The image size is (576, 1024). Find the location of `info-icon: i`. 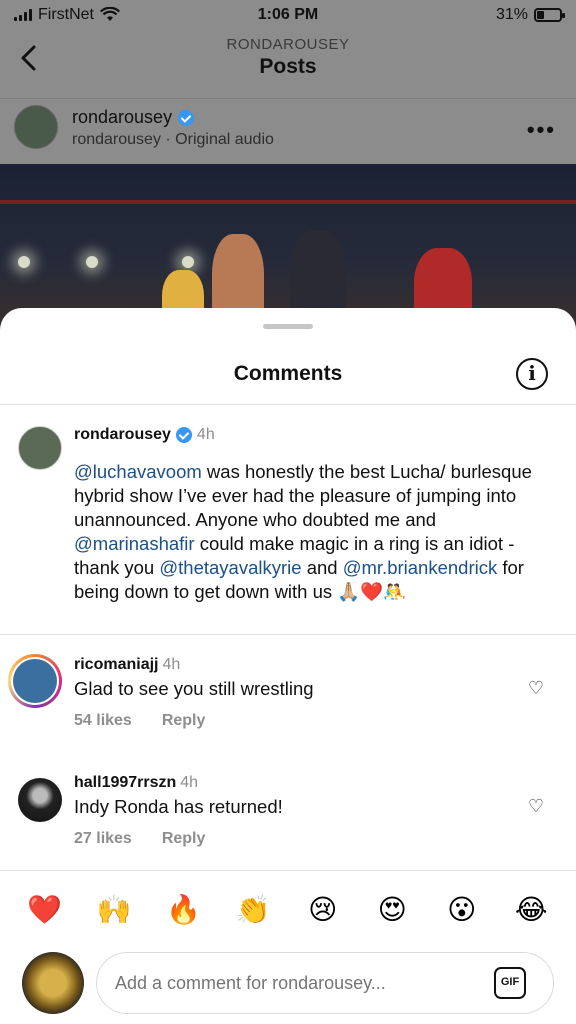

info-icon: i is located at coordinates (532, 374).